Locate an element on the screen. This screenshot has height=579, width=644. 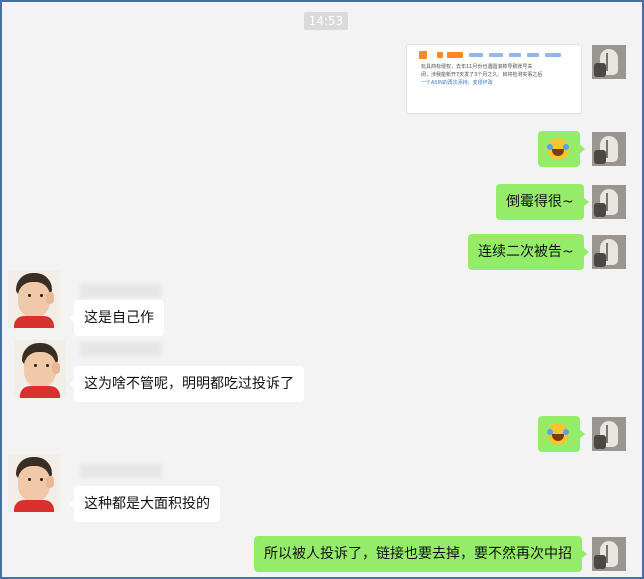
image-text-line: 玩具商标侵权，去年11月份也遇圆滚柿导致账号关 is located at coordinates (477, 67).